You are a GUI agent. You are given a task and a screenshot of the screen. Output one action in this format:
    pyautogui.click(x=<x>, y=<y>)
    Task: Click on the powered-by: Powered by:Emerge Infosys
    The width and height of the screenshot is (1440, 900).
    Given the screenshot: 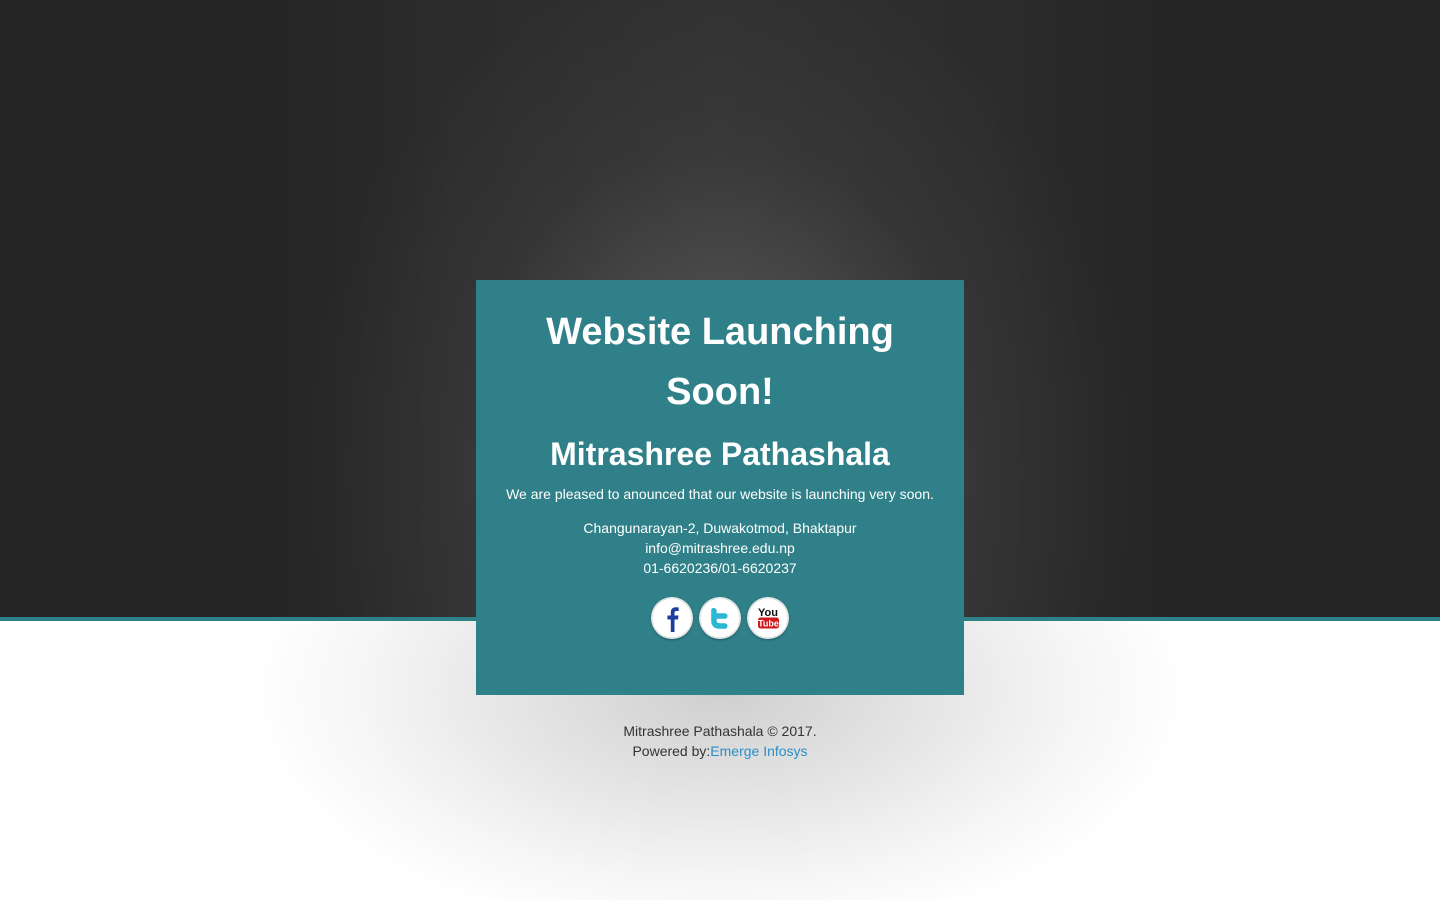 What is the action you would take?
    pyautogui.click(x=720, y=751)
    